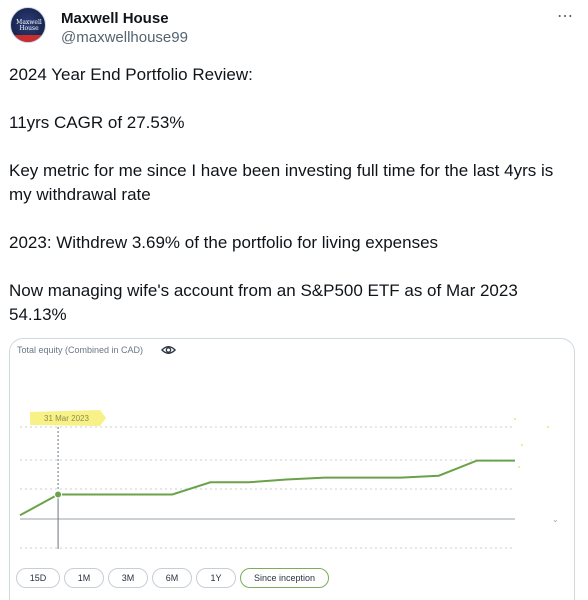 The image size is (588, 600). Describe the element at coordinates (131, 74) in the screenshot. I see `tweet-line: 2024 Year End Portfolio Review:` at that location.